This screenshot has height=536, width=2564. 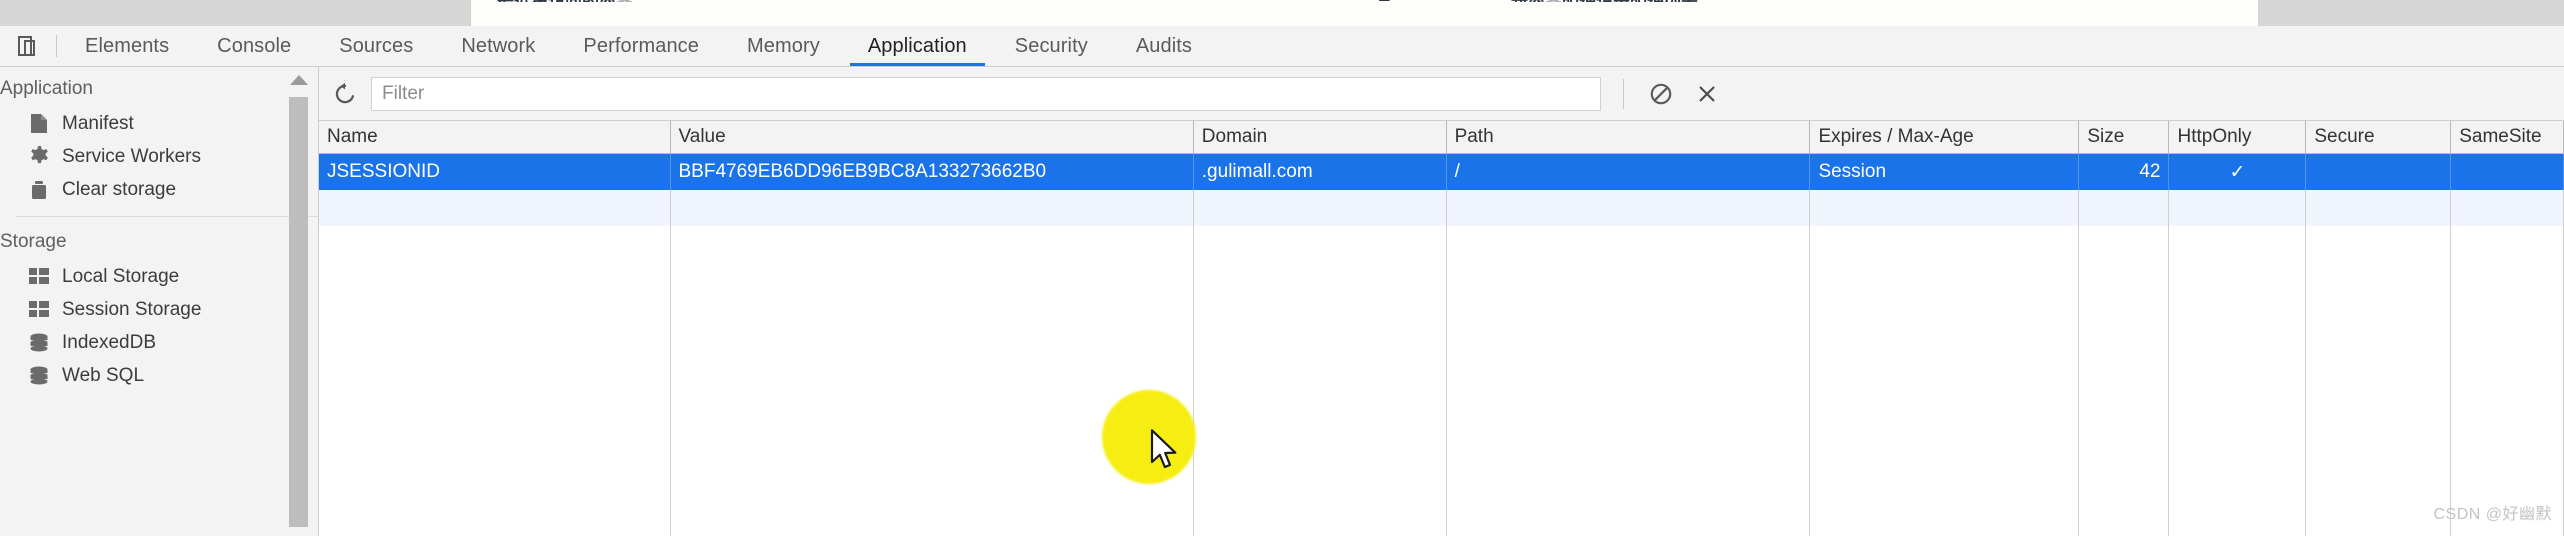 What do you see at coordinates (172, 123) in the screenshot?
I see `sidebar-item-manifest: Manifest` at bounding box center [172, 123].